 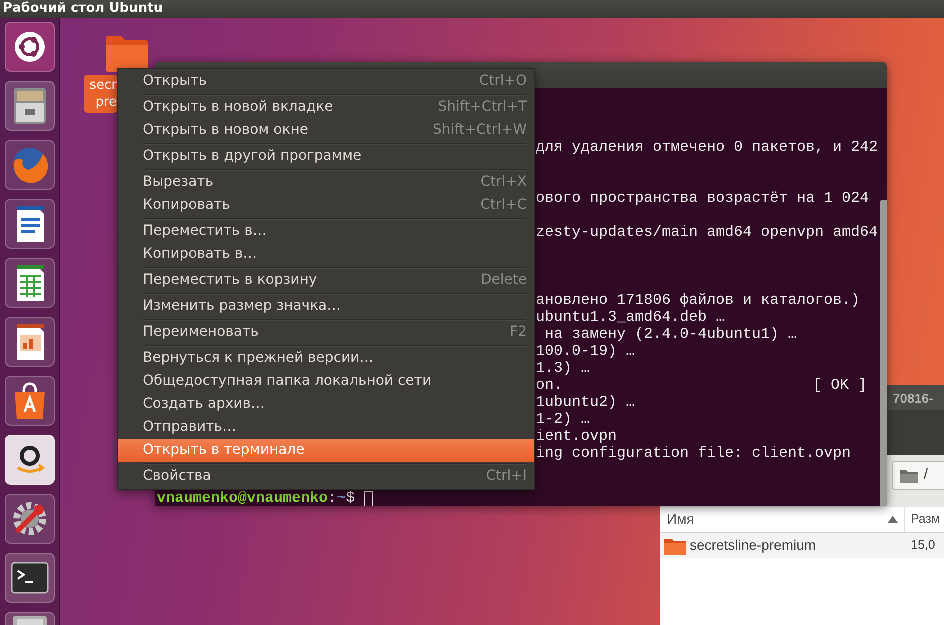 What do you see at coordinates (201, 332) in the screenshot?
I see `menu-label: Переименовать` at bounding box center [201, 332].